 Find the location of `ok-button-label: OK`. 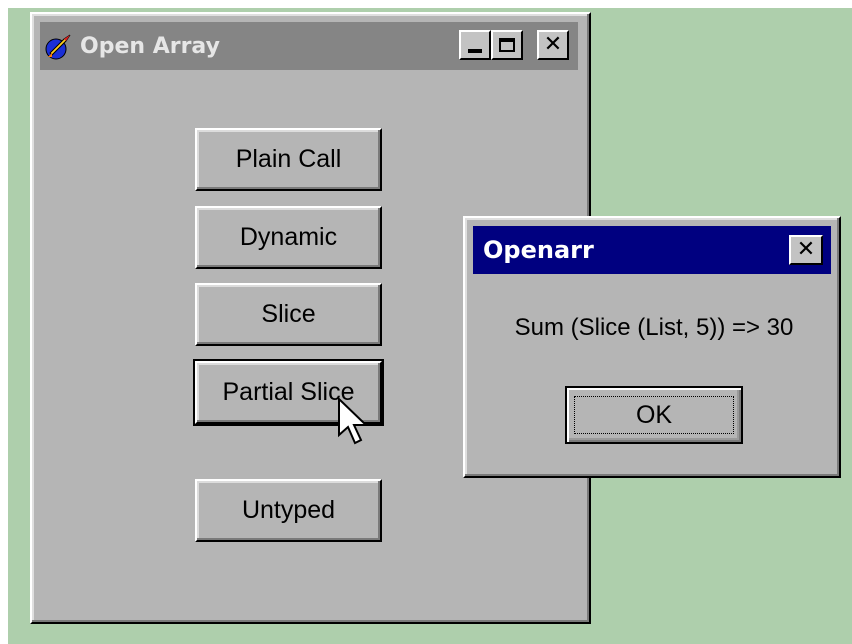

ok-button-label: OK is located at coordinates (654, 415).